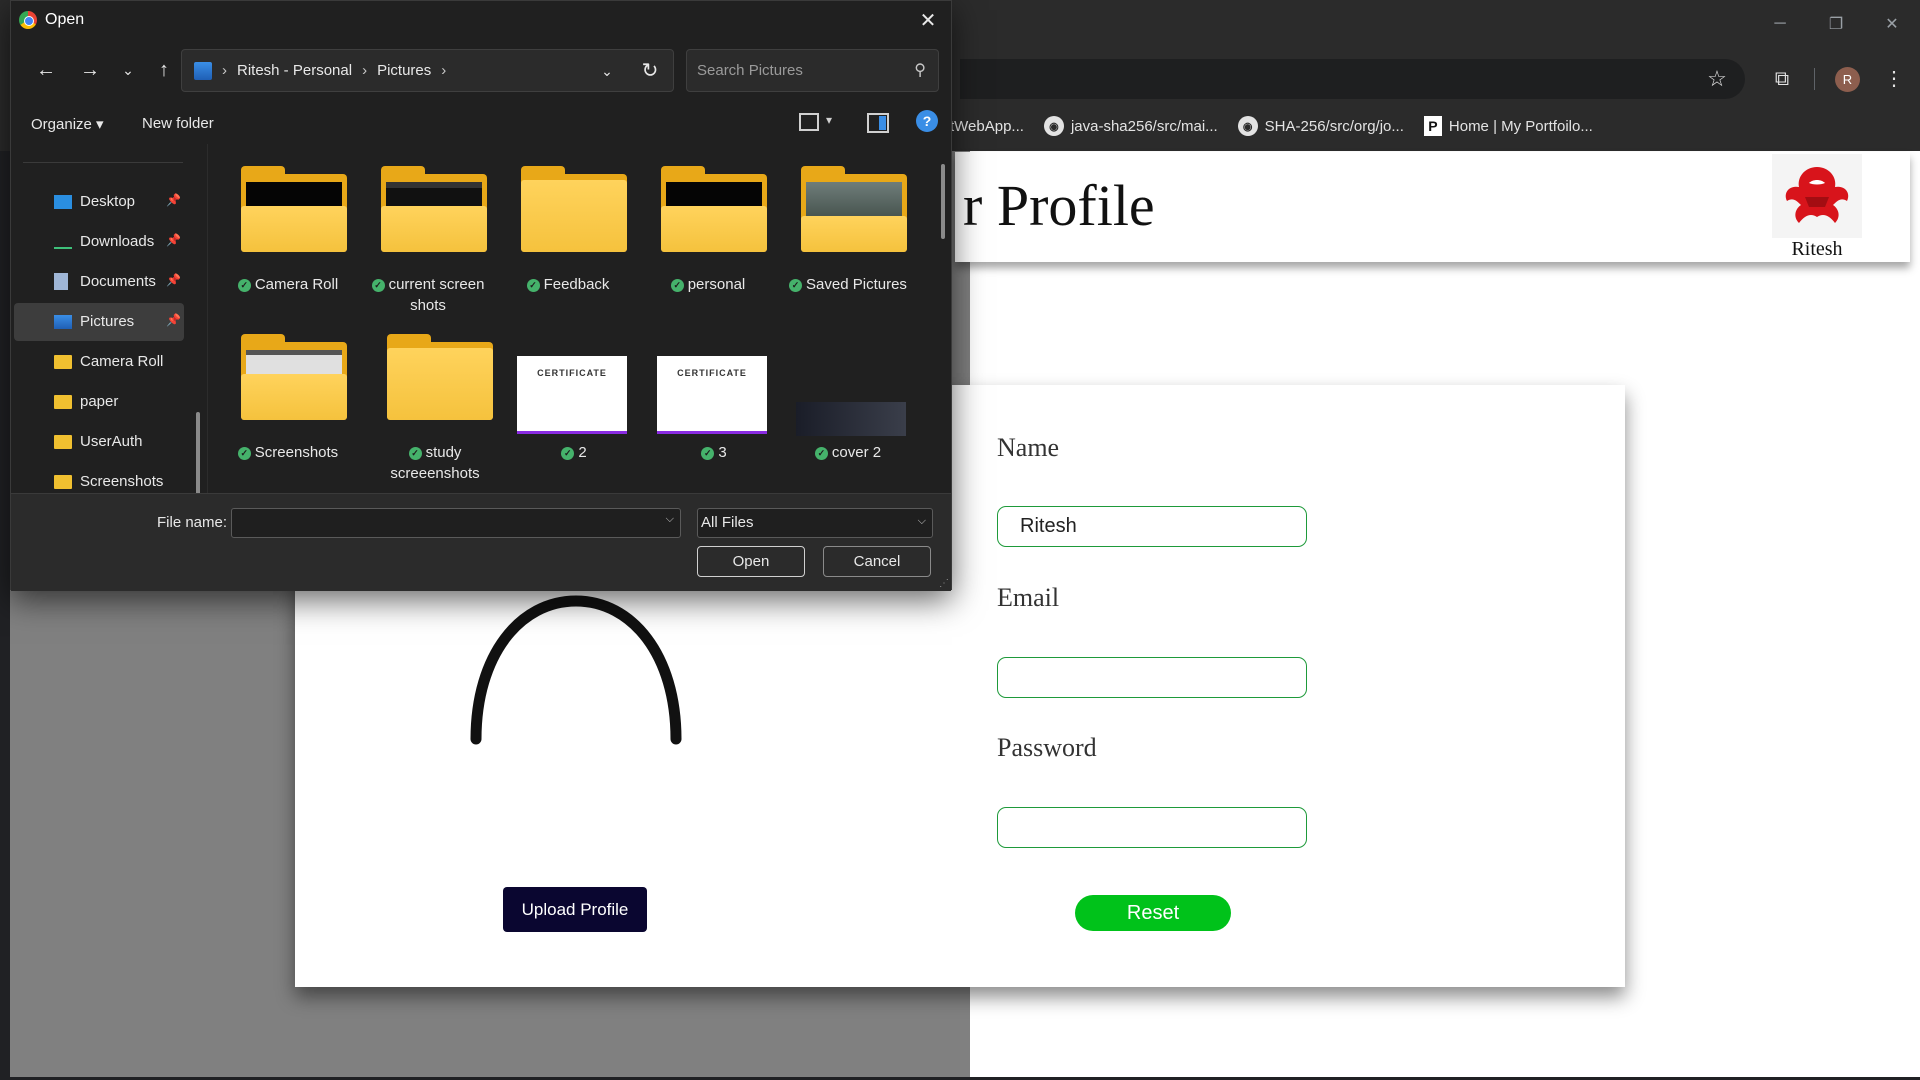  I want to click on back-arrow-icon: ←, so click(46, 70).